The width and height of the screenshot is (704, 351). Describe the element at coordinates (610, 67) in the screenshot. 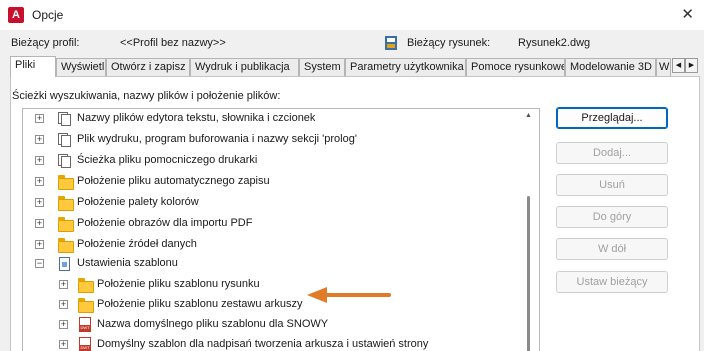

I see `tab-modelowanie-3d: Modelowanie 3D` at that location.